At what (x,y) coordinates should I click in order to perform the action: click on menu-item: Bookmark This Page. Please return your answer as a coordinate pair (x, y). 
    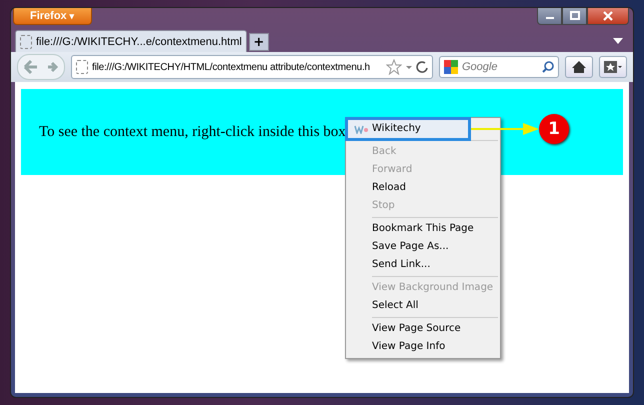
    Looking at the image, I should click on (423, 229).